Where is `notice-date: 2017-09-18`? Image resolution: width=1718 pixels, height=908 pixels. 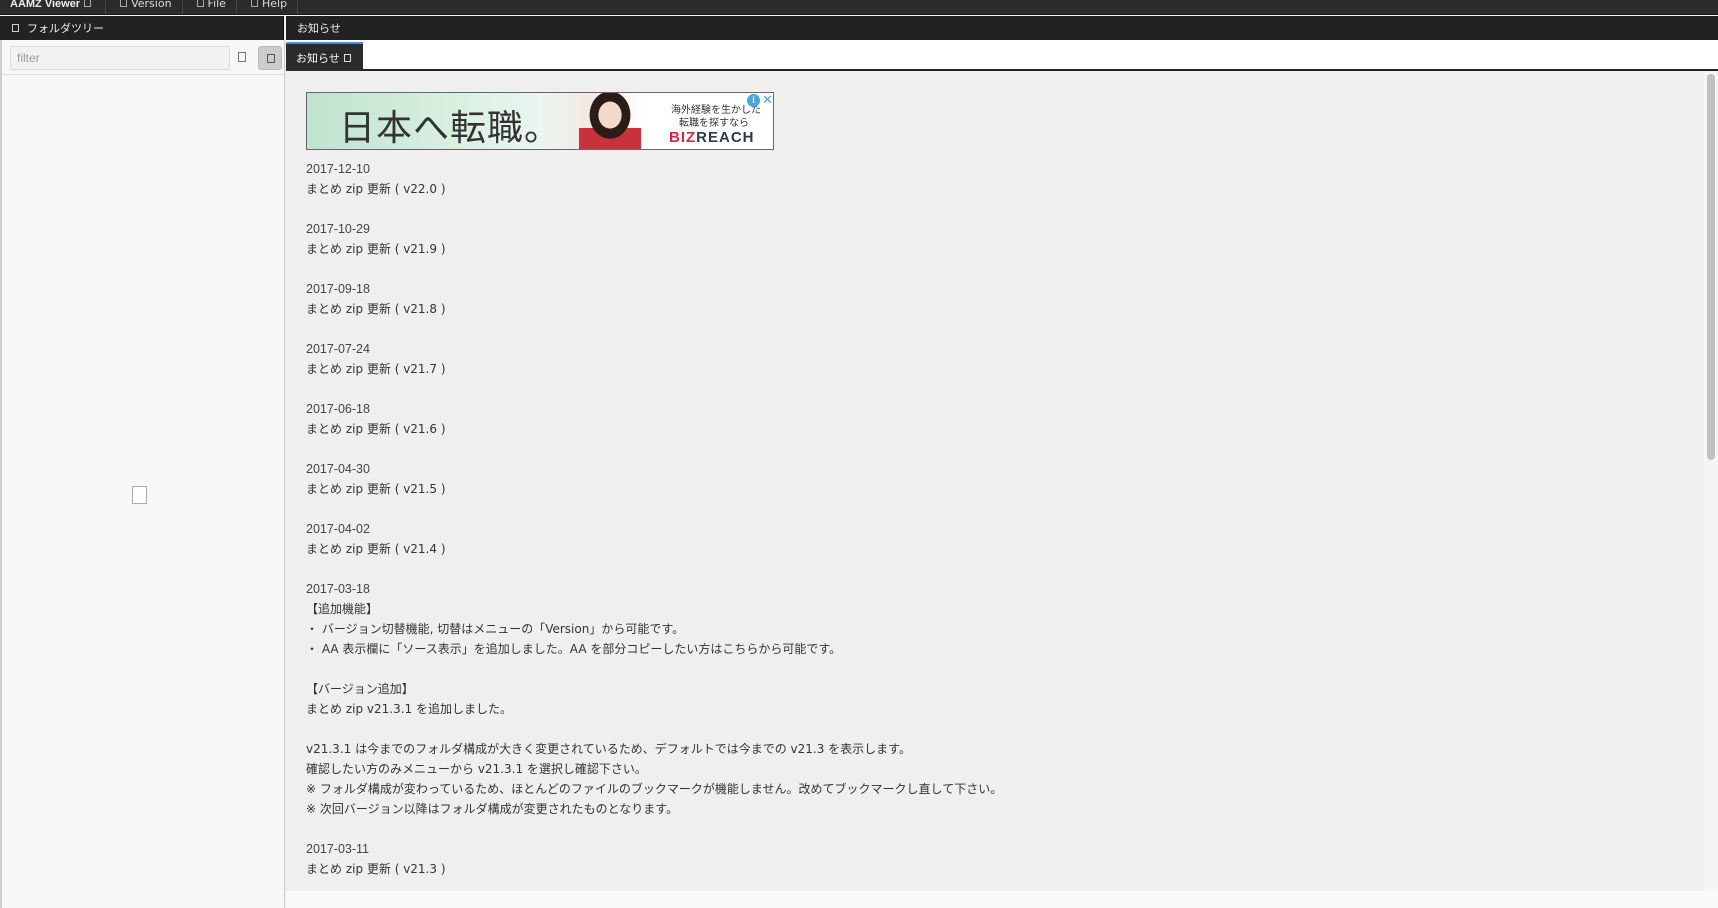
notice-date: 2017-09-18 is located at coordinates (338, 289).